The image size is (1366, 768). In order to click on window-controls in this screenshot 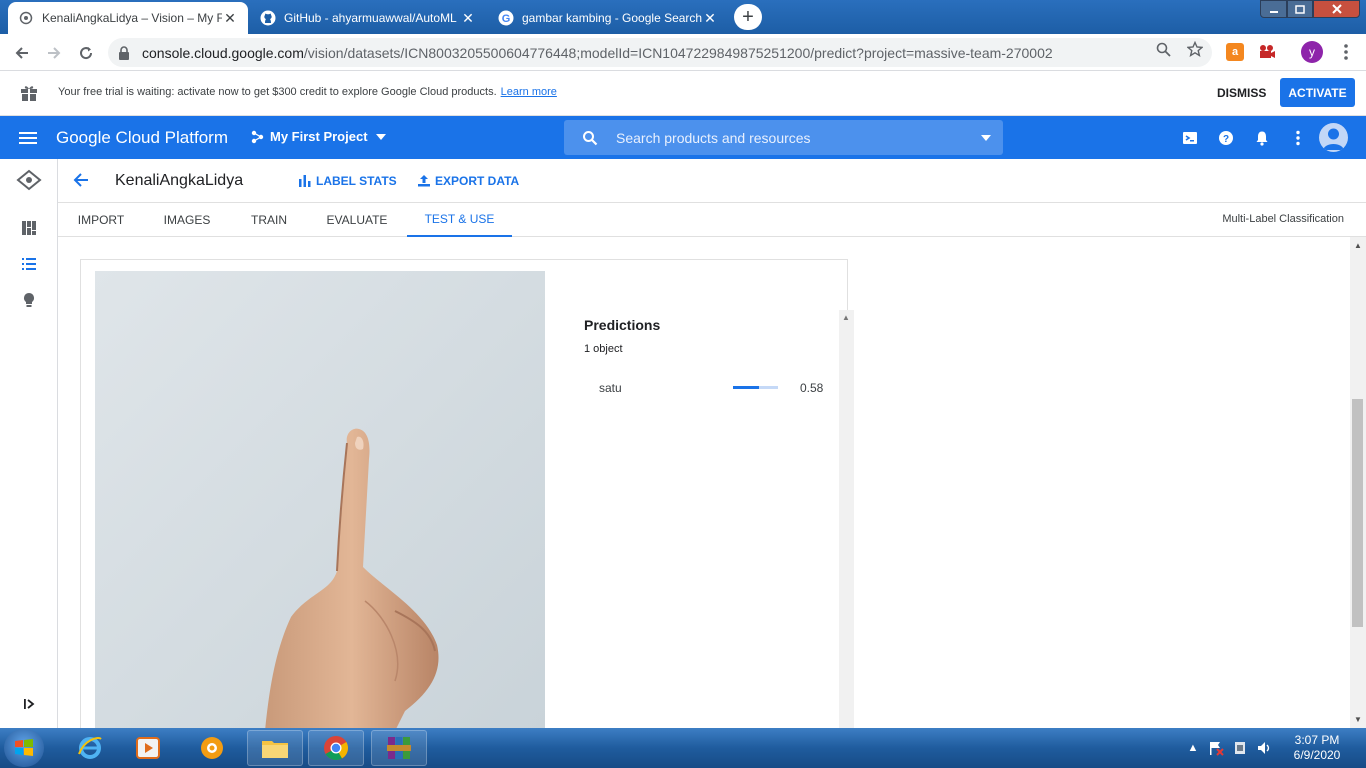, I will do `click(1310, 10)`.